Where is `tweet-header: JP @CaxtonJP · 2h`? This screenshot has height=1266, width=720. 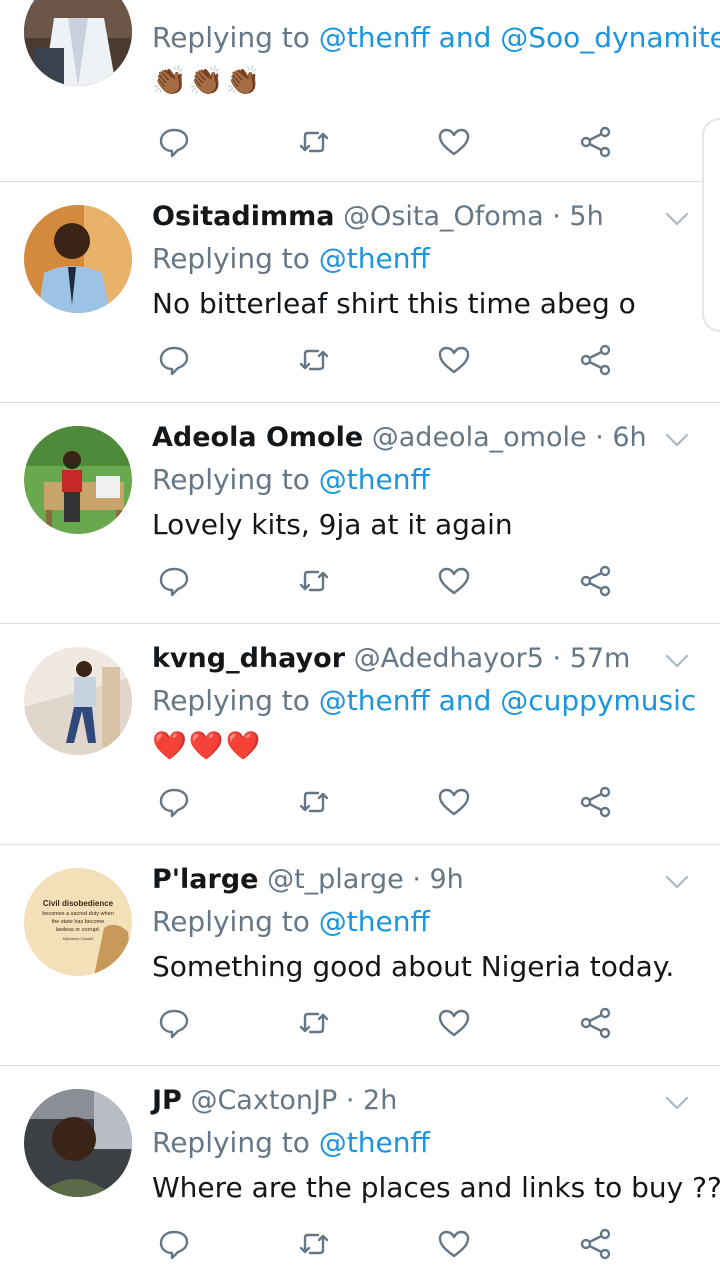 tweet-header: JP @CaxtonJP · 2h is located at coordinates (416, 1101).